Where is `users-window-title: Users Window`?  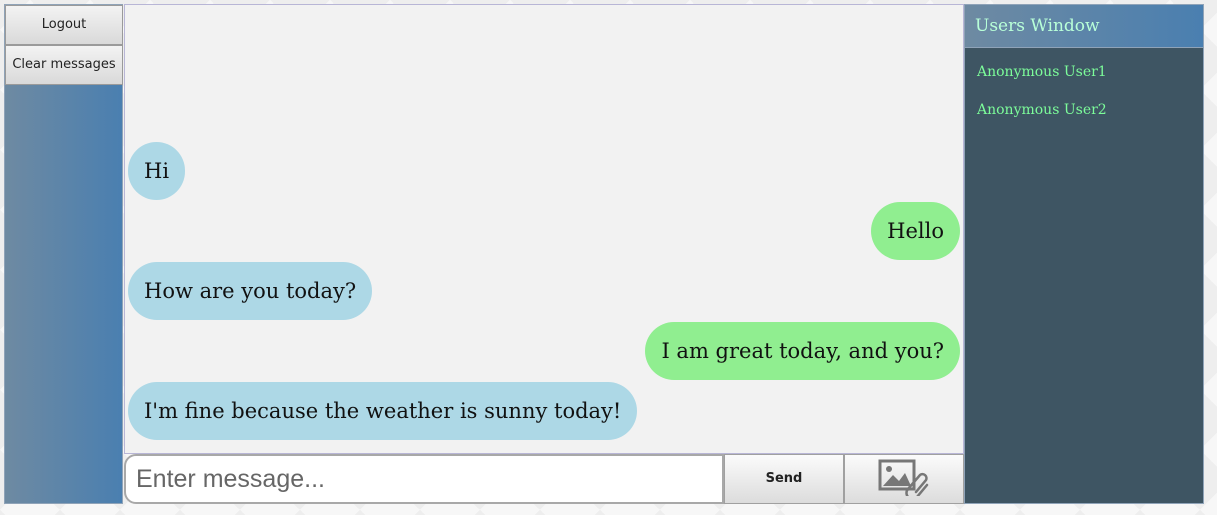
users-window-title: Users Window is located at coordinates (1084, 26).